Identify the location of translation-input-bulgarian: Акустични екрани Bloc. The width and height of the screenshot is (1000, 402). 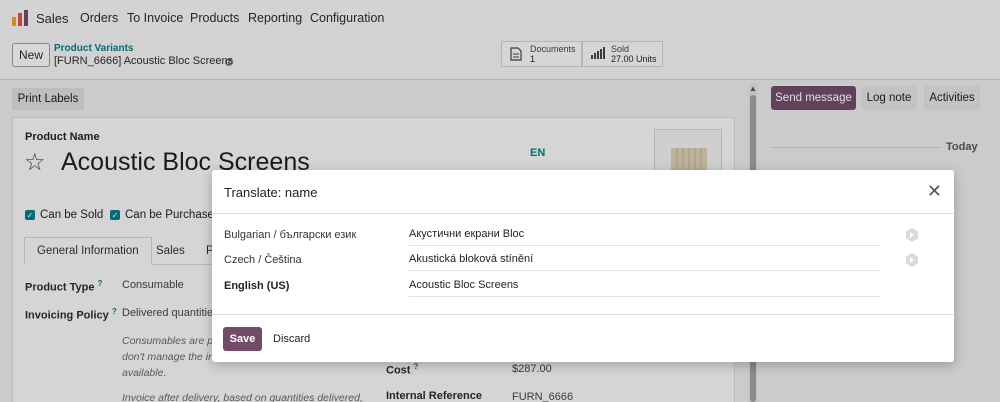
(644, 235).